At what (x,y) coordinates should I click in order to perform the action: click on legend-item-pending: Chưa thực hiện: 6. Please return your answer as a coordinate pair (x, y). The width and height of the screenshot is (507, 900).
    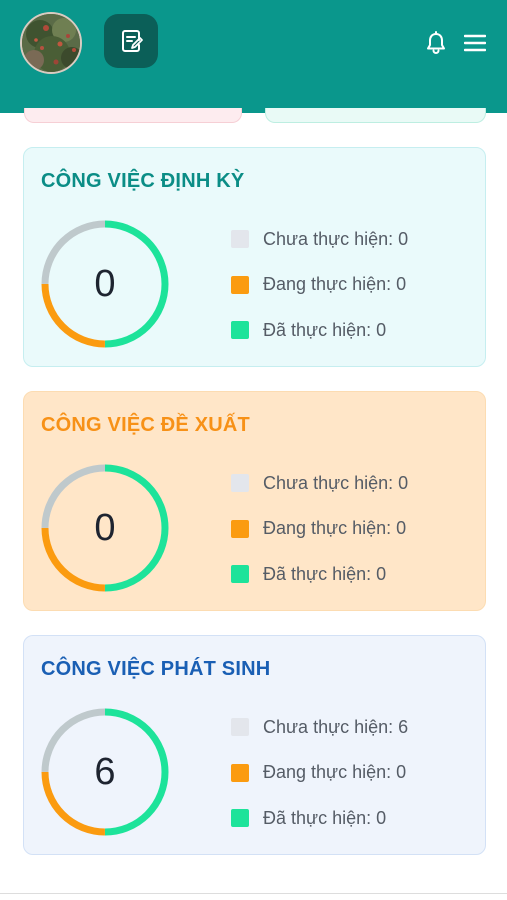
    Looking at the image, I should click on (351, 727).